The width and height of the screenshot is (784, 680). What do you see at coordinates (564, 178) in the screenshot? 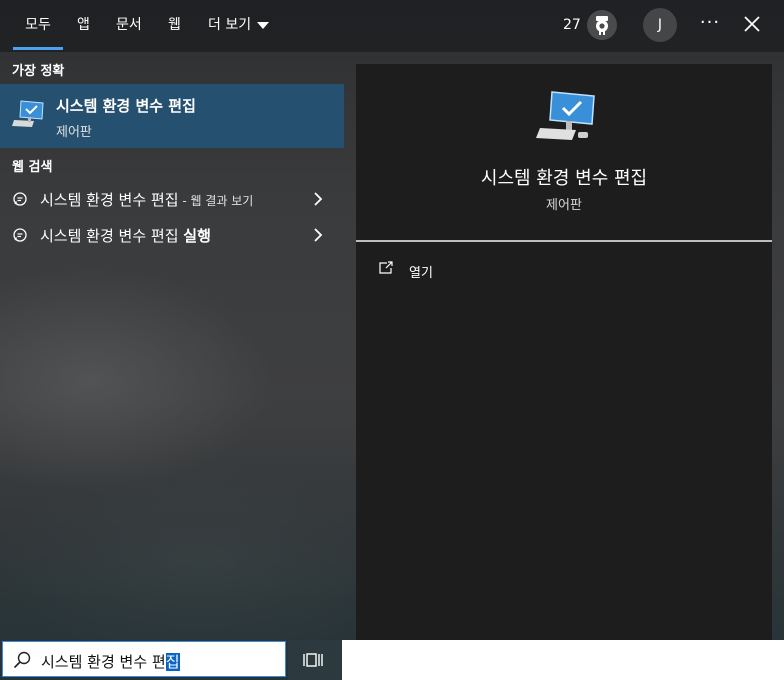
I see `preview-title: 시스템 환경 변수 편집` at bounding box center [564, 178].